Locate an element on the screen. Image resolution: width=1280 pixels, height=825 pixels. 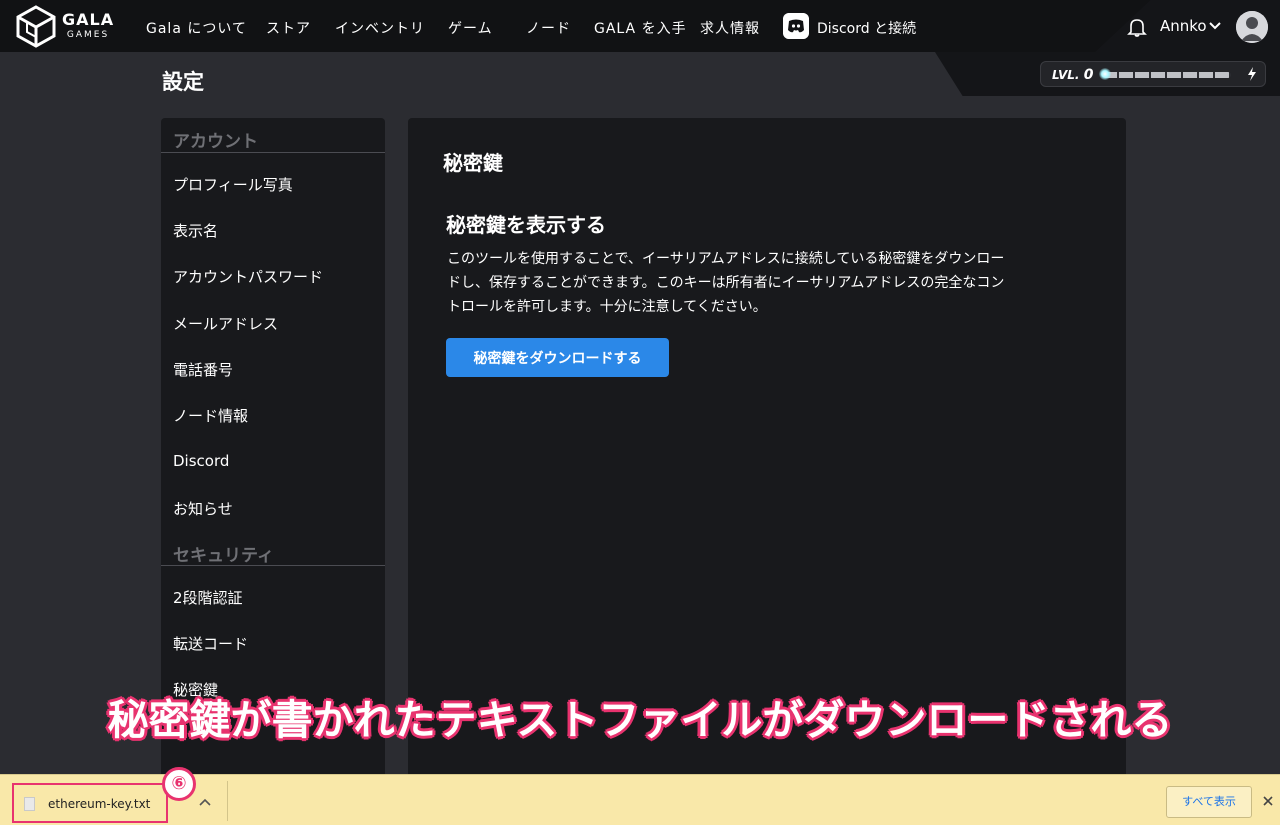
level-prefix: LVL. is located at coordinates (1066, 75).